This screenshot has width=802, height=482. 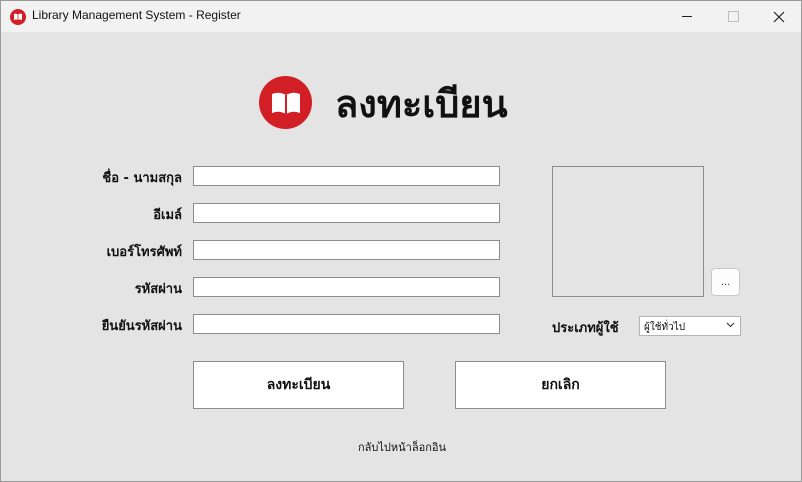 What do you see at coordinates (560, 385) in the screenshot?
I see `cancel-button: ยกเลิก` at bounding box center [560, 385].